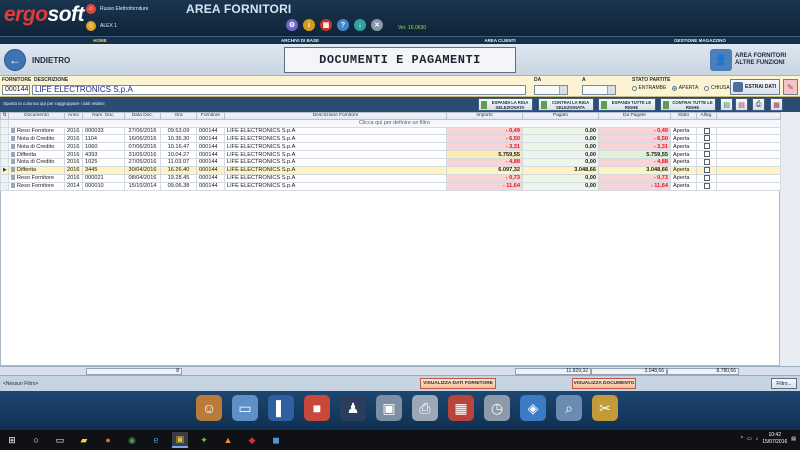 This screenshot has width=800, height=450. Describe the element at coordinates (551, 90) in the screenshot. I see `date-from-field` at that location.